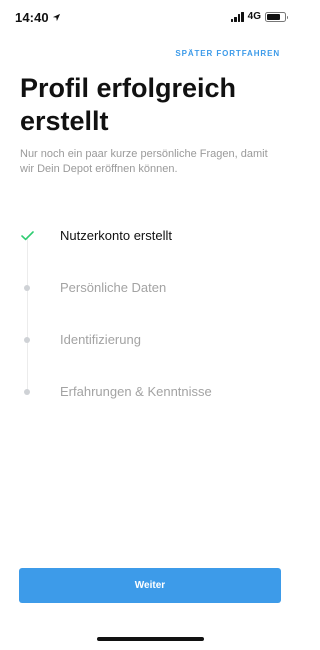 The image size is (320, 650). Describe the element at coordinates (150, 639) in the screenshot. I see `home-indicator` at that location.